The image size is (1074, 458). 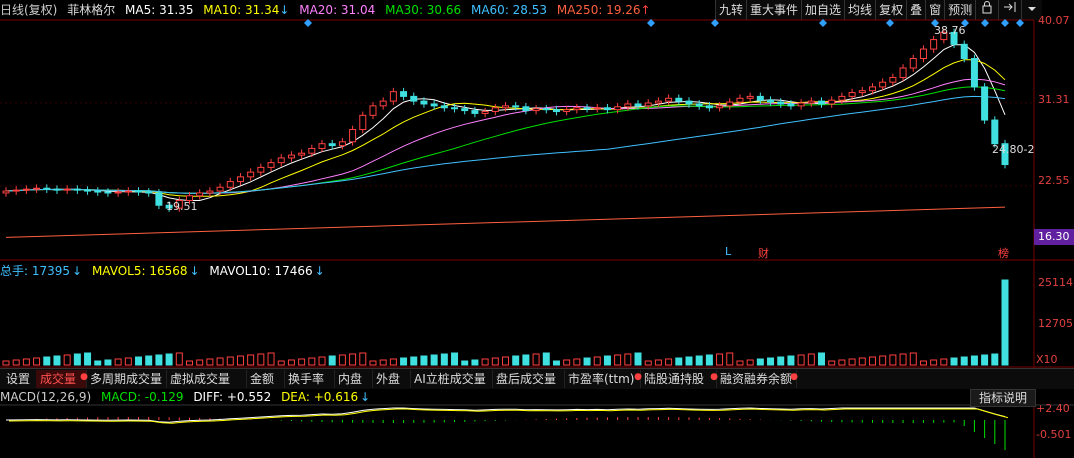 What do you see at coordinates (206, 379) in the screenshot?
I see `tab-3: 虚拟成交量` at bounding box center [206, 379].